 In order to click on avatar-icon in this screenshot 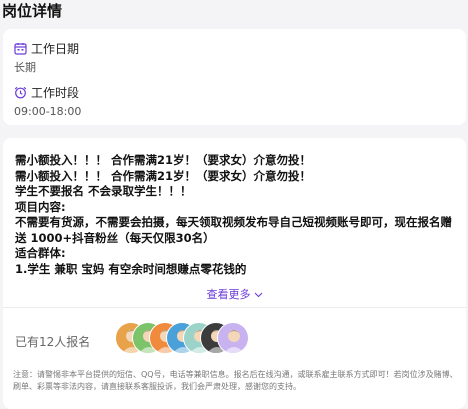, I will do `click(233, 338)`.